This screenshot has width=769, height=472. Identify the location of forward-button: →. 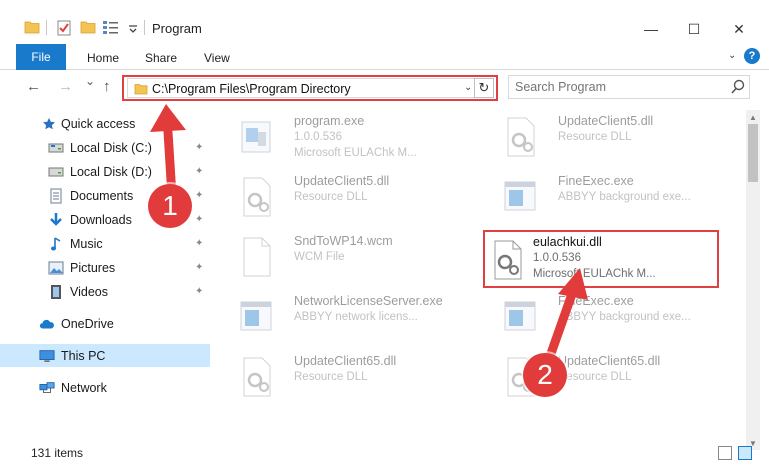
(65, 86).